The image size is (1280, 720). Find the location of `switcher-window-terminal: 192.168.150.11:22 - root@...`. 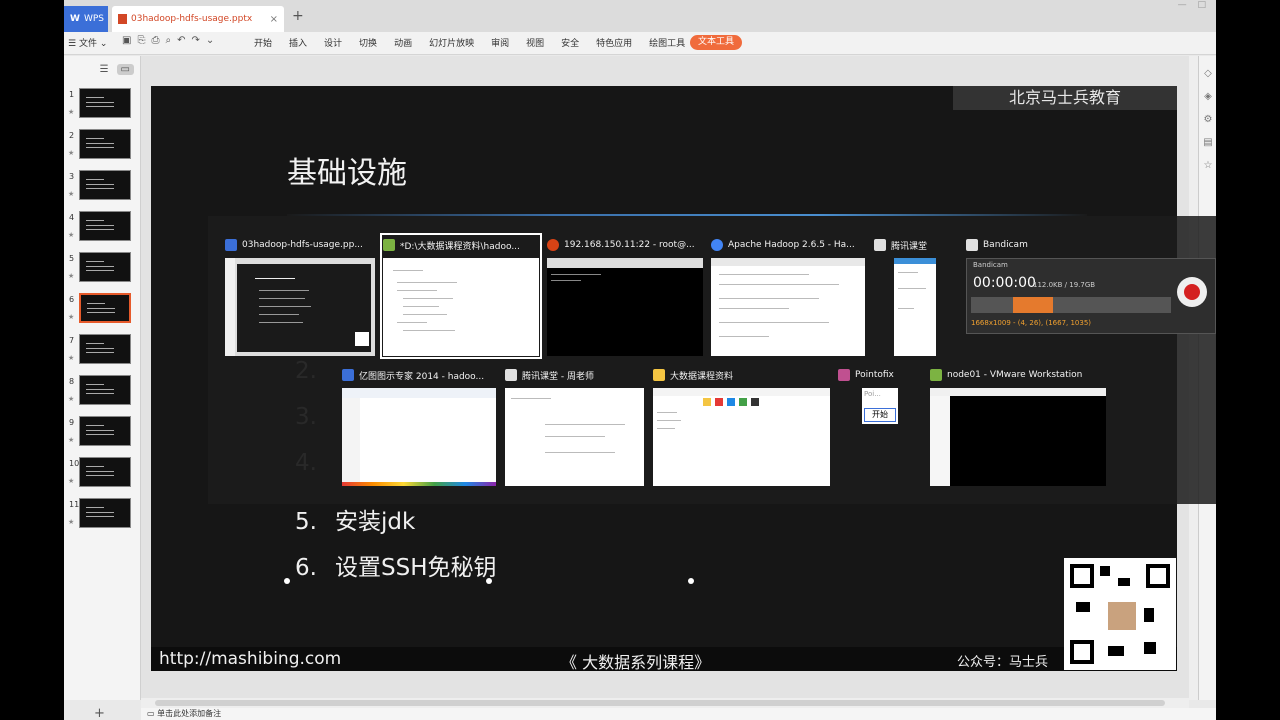

switcher-window-terminal: 192.168.150.11:22 - root@... is located at coordinates (625, 296).